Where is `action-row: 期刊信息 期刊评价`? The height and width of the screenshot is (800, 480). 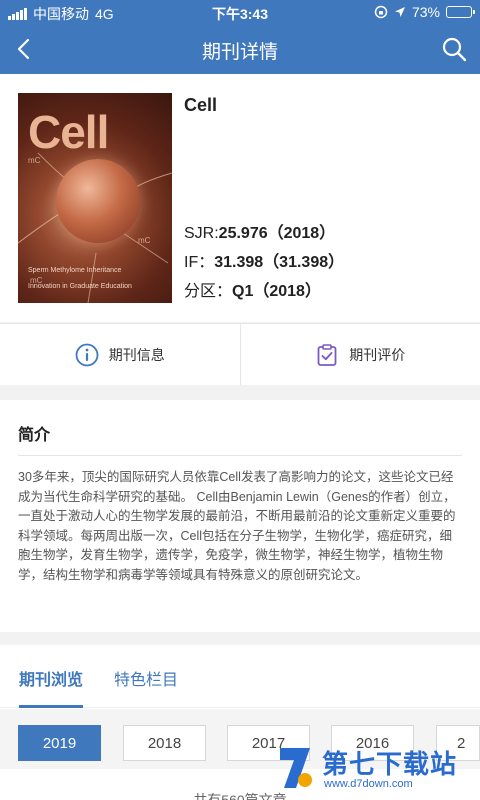
action-row: 期刊信息 期刊评价 is located at coordinates (240, 354).